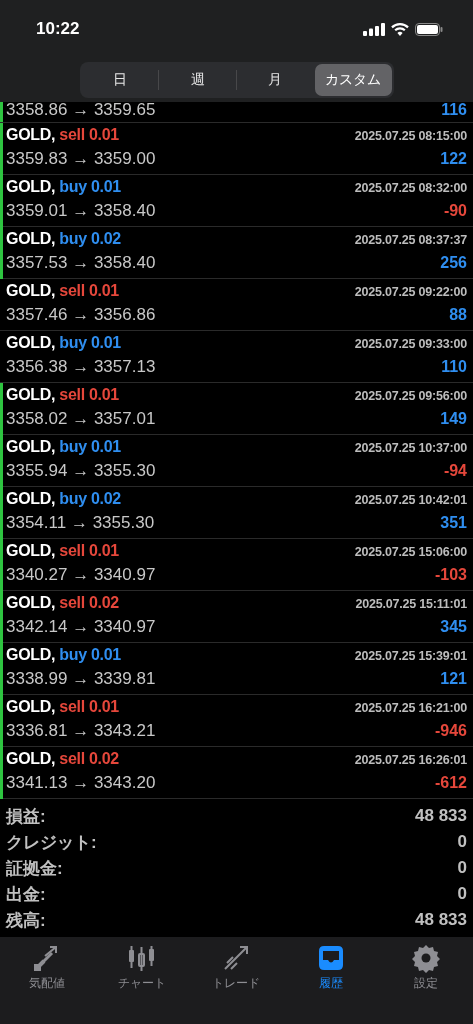 Image resolution: width=473 pixels, height=1024 pixels. What do you see at coordinates (81, 471) in the screenshot?
I see `price-range: 3355.94 → 3355.30` at bounding box center [81, 471].